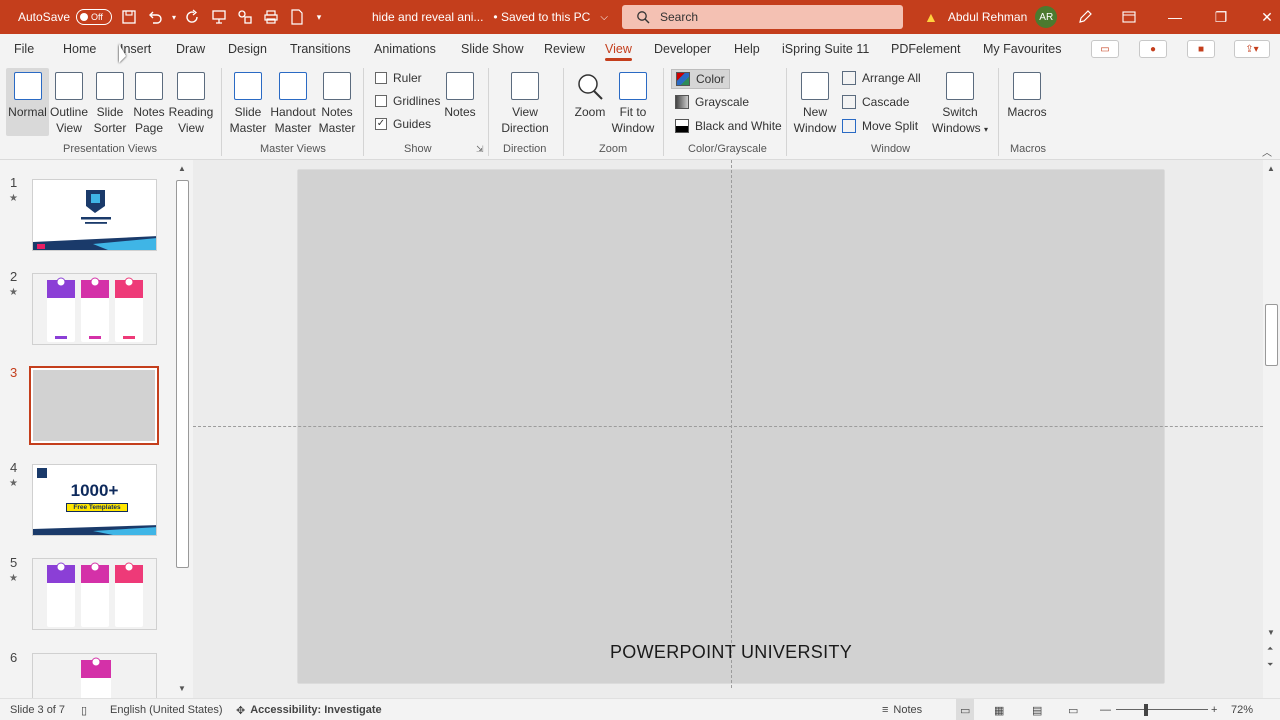  I want to click on tab-slide-show: Slide Show, so click(492, 49).